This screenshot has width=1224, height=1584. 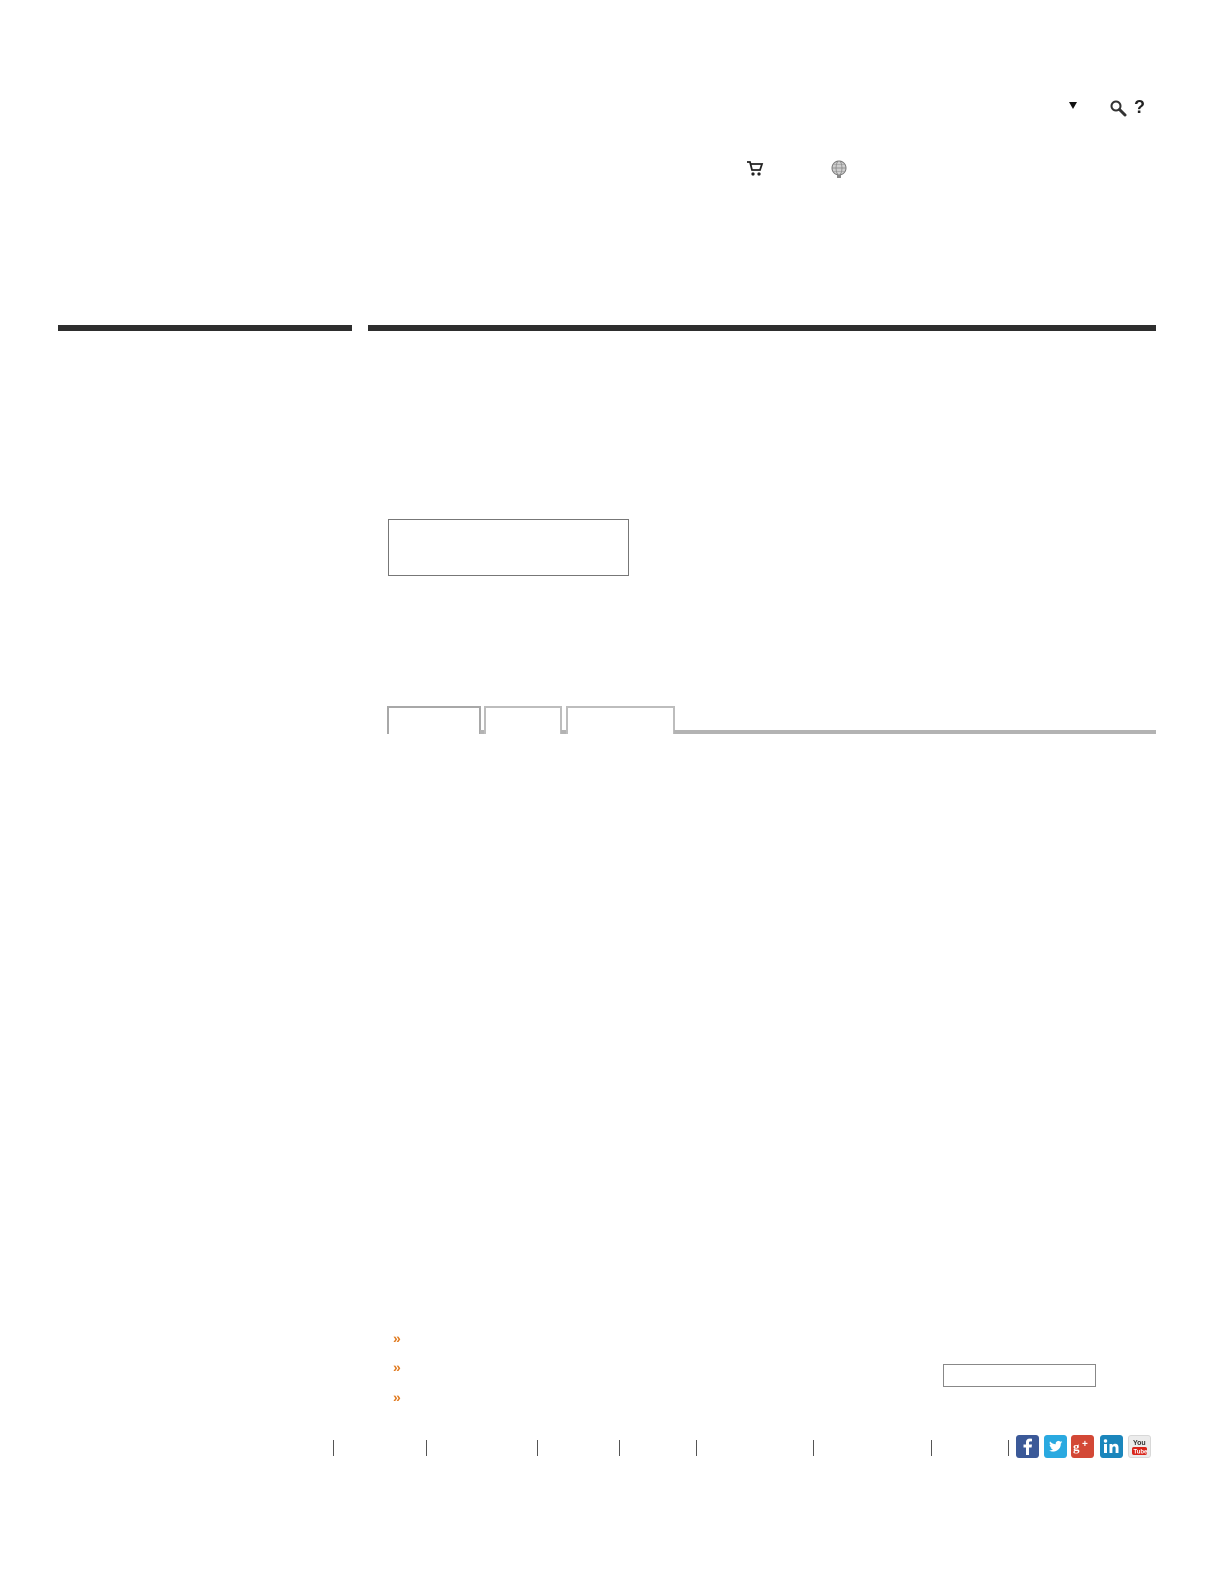 What do you see at coordinates (762, 328) in the screenshot?
I see `content-rule` at bounding box center [762, 328].